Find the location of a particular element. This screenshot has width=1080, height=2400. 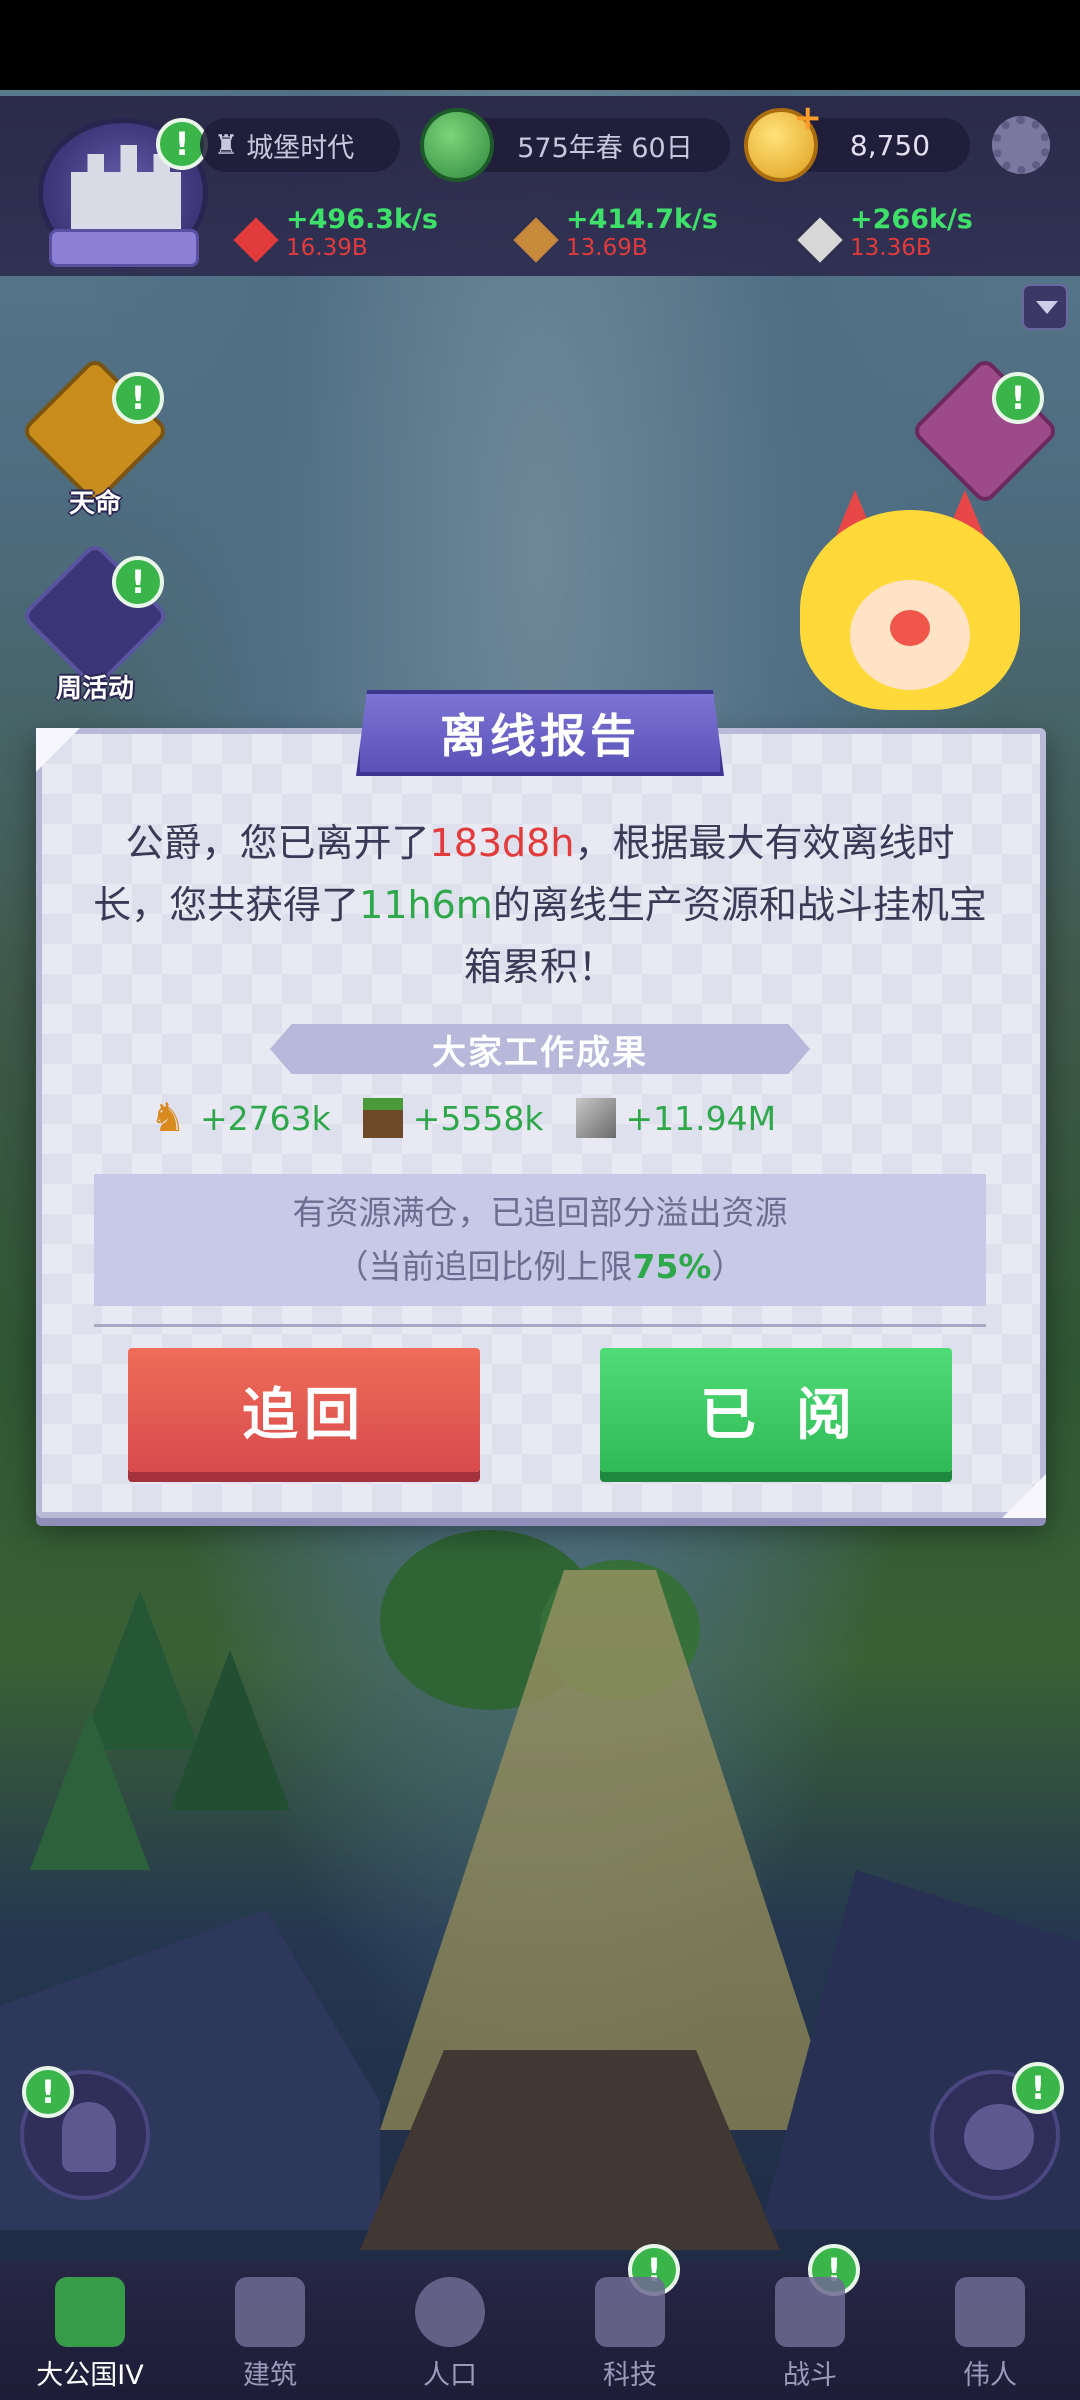

resource-stone: +266k/s 13.36B is located at coordinates (885, 233).